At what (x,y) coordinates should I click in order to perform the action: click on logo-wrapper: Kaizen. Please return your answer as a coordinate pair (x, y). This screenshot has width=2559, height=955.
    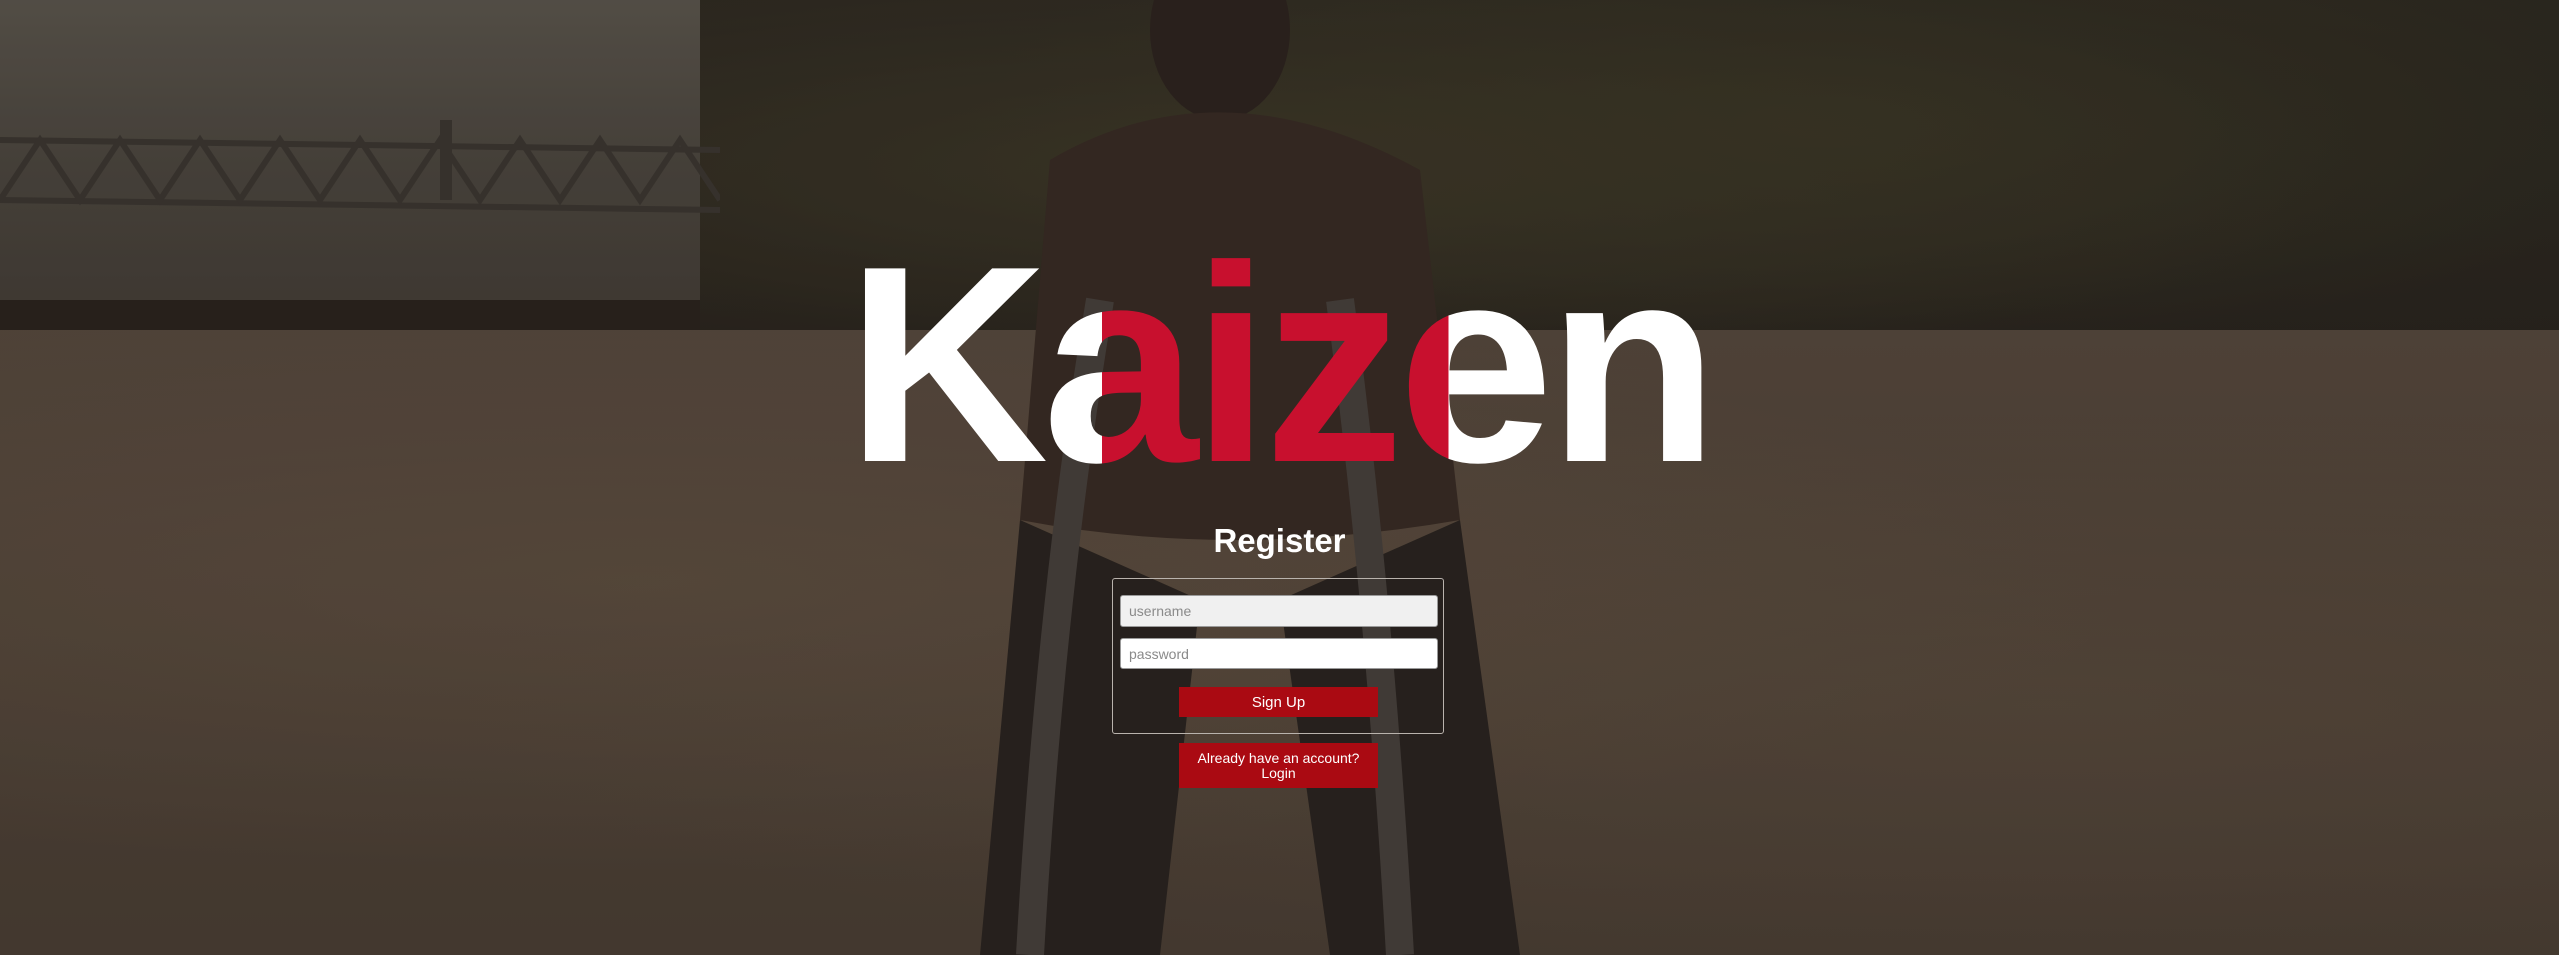
    Looking at the image, I should click on (1282, 365).